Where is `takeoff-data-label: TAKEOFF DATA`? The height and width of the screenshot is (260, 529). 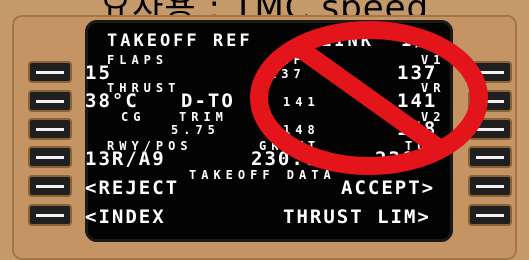
takeoff-data-label: TAKEOFF DATA is located at coordinates (262, 175).